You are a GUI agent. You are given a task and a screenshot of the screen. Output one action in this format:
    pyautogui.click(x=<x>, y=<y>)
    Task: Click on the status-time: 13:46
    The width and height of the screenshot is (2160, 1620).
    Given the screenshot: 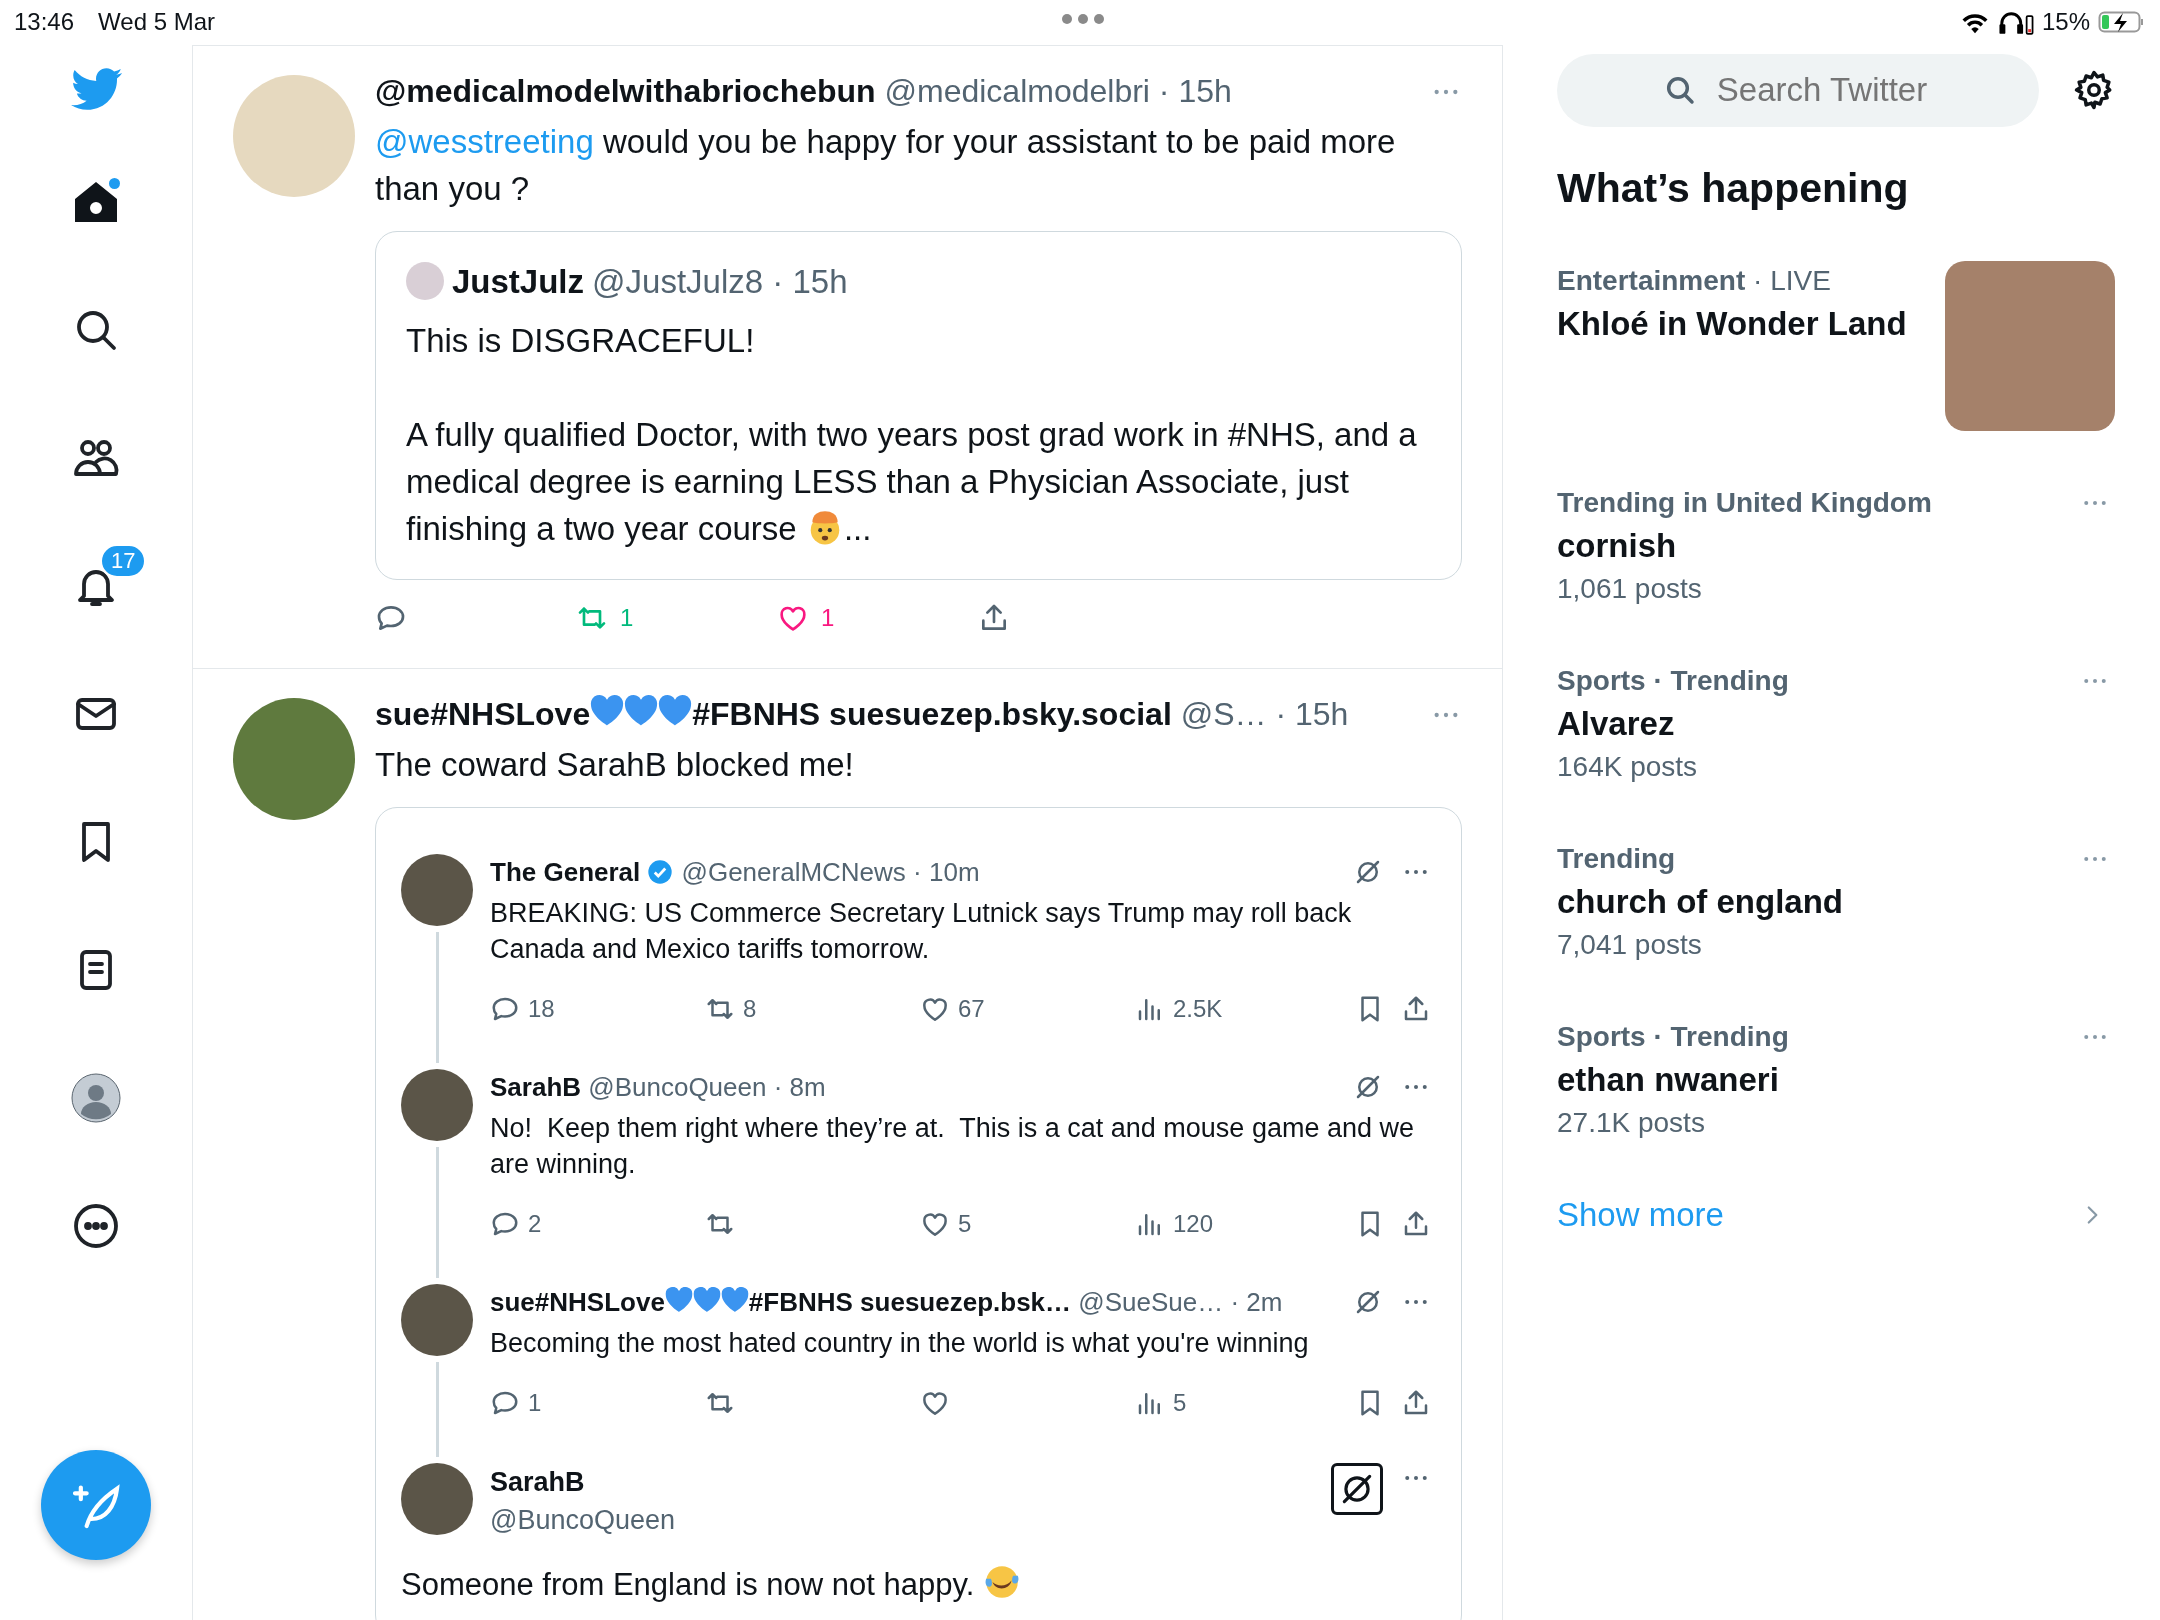 What is the action you would take?
    pyautogui.click(x=44, y=22)
    